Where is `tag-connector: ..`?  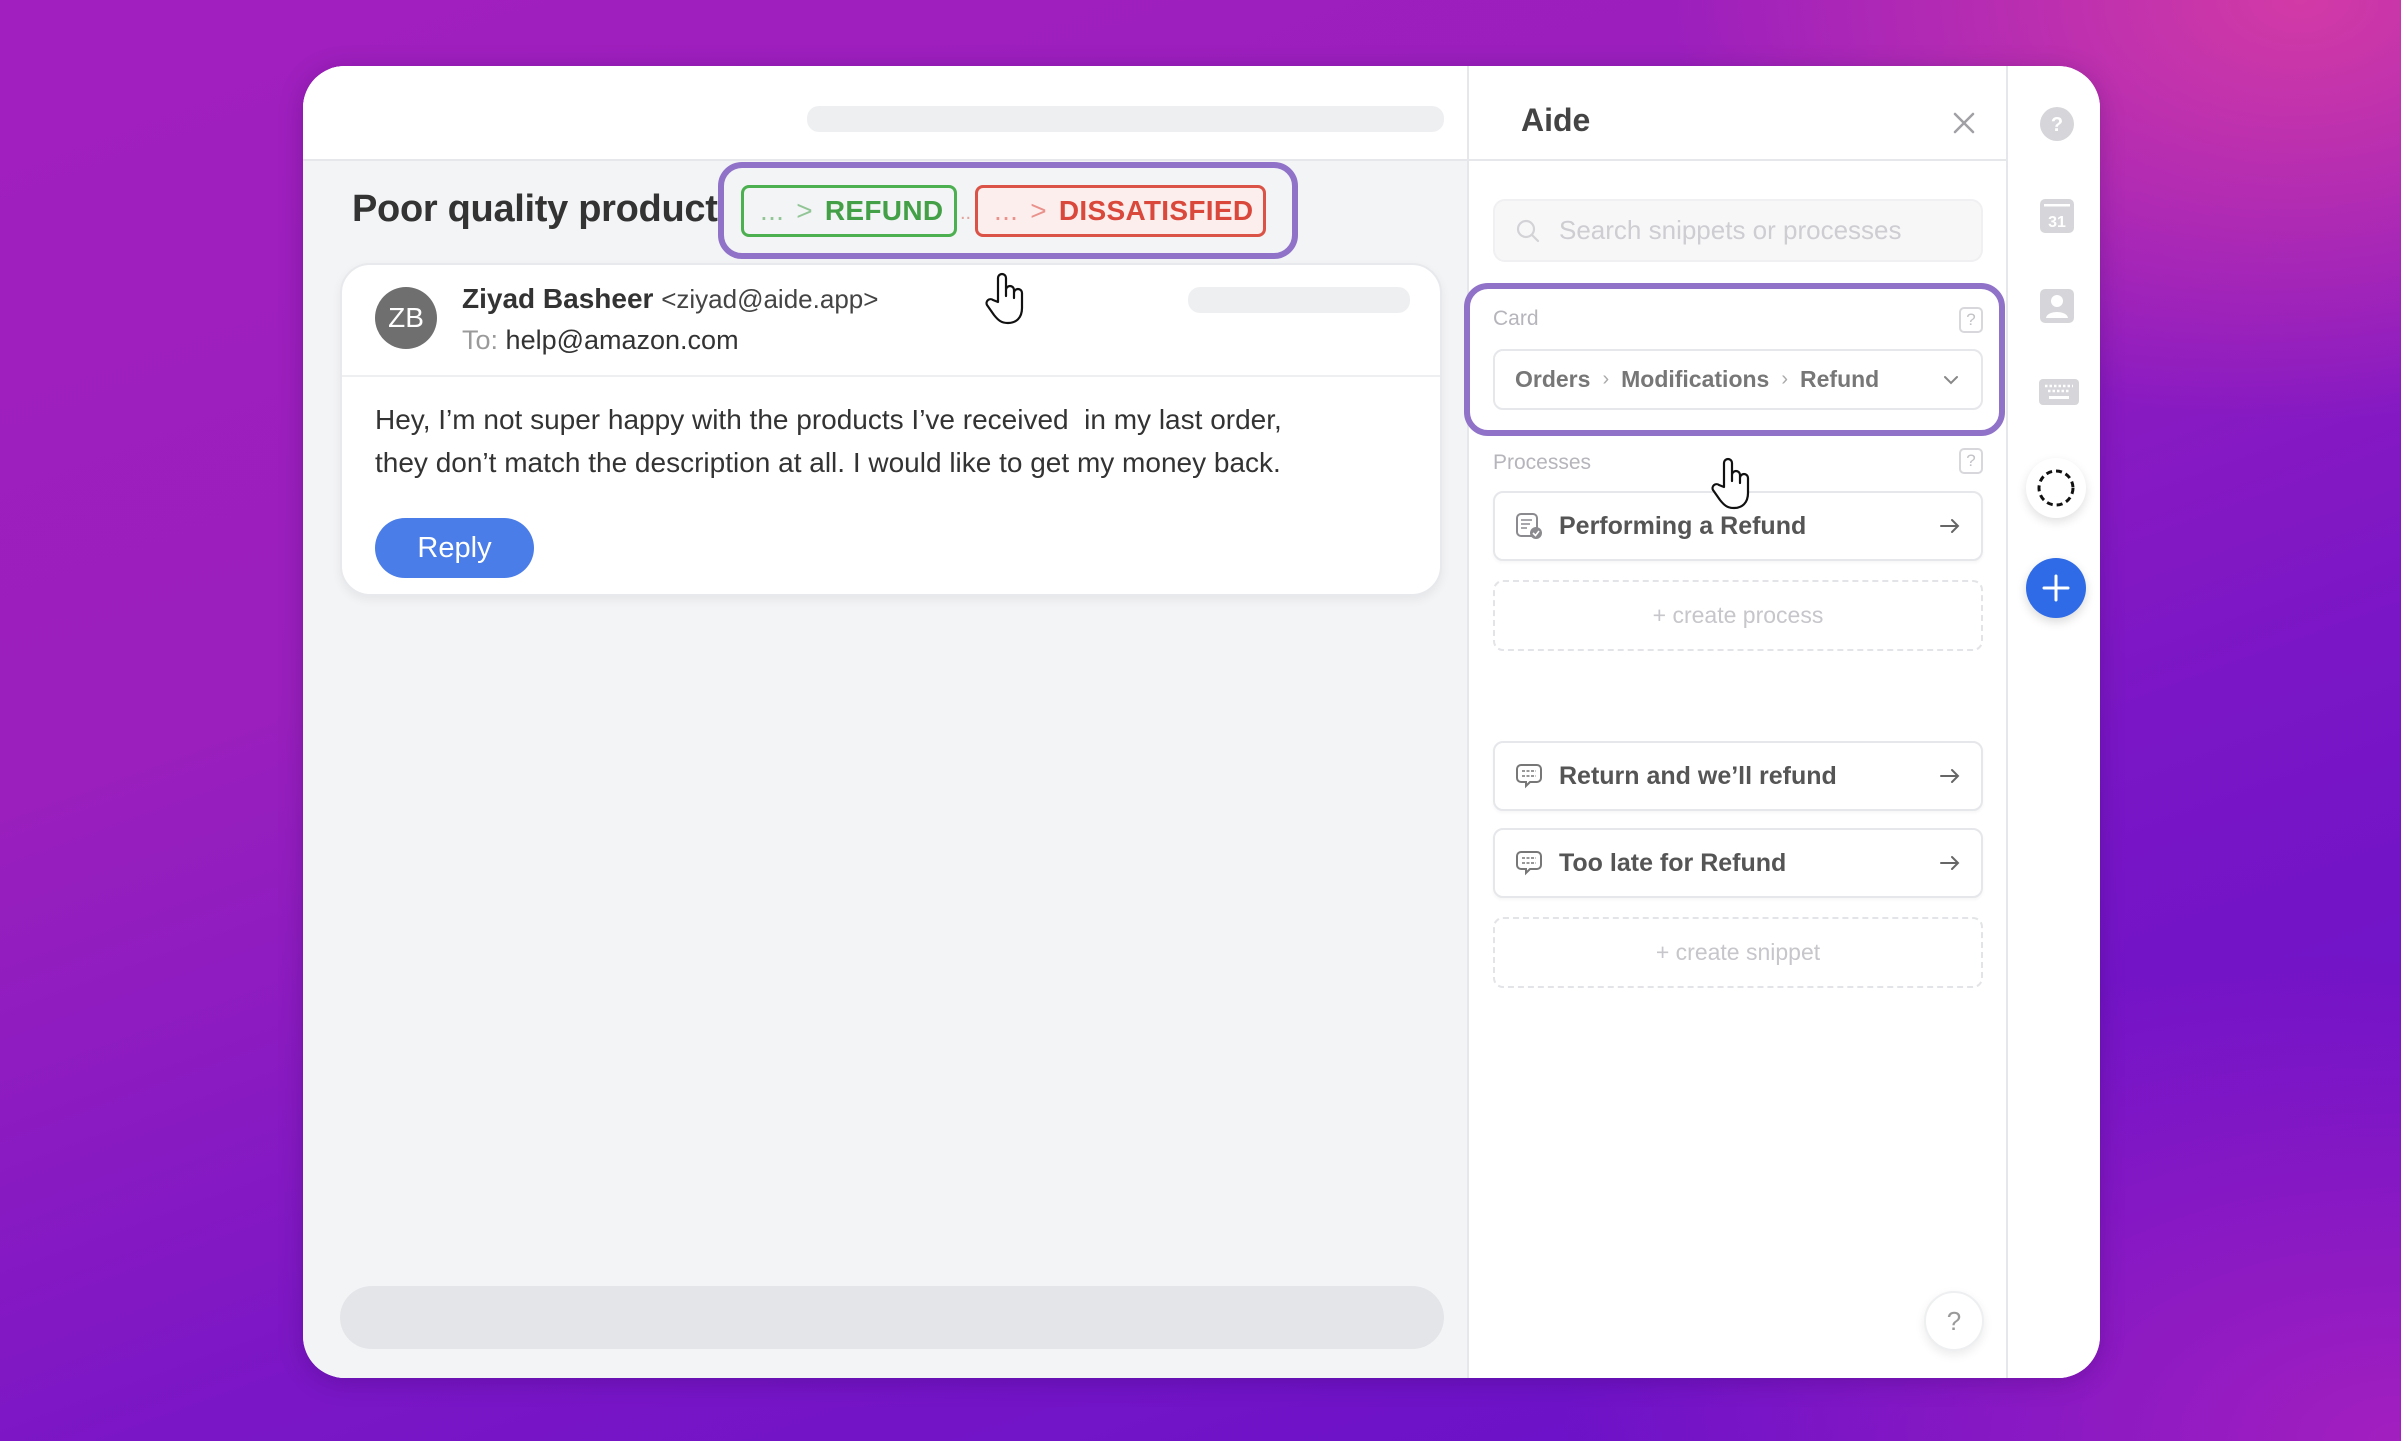 tag-connector: .. is located at coordinates (966, 213).